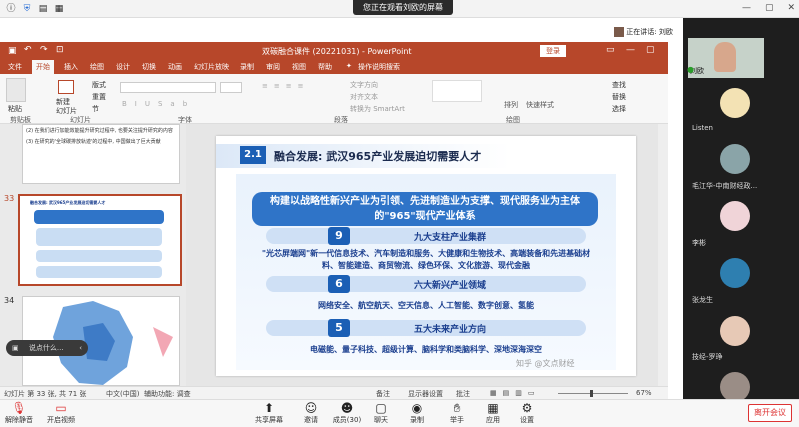 The image size is (799, 427). What do you see at coordinates (511, 105) in the screenshot?
I see `arrange-button: 排列` at bounding box center [511, 105].